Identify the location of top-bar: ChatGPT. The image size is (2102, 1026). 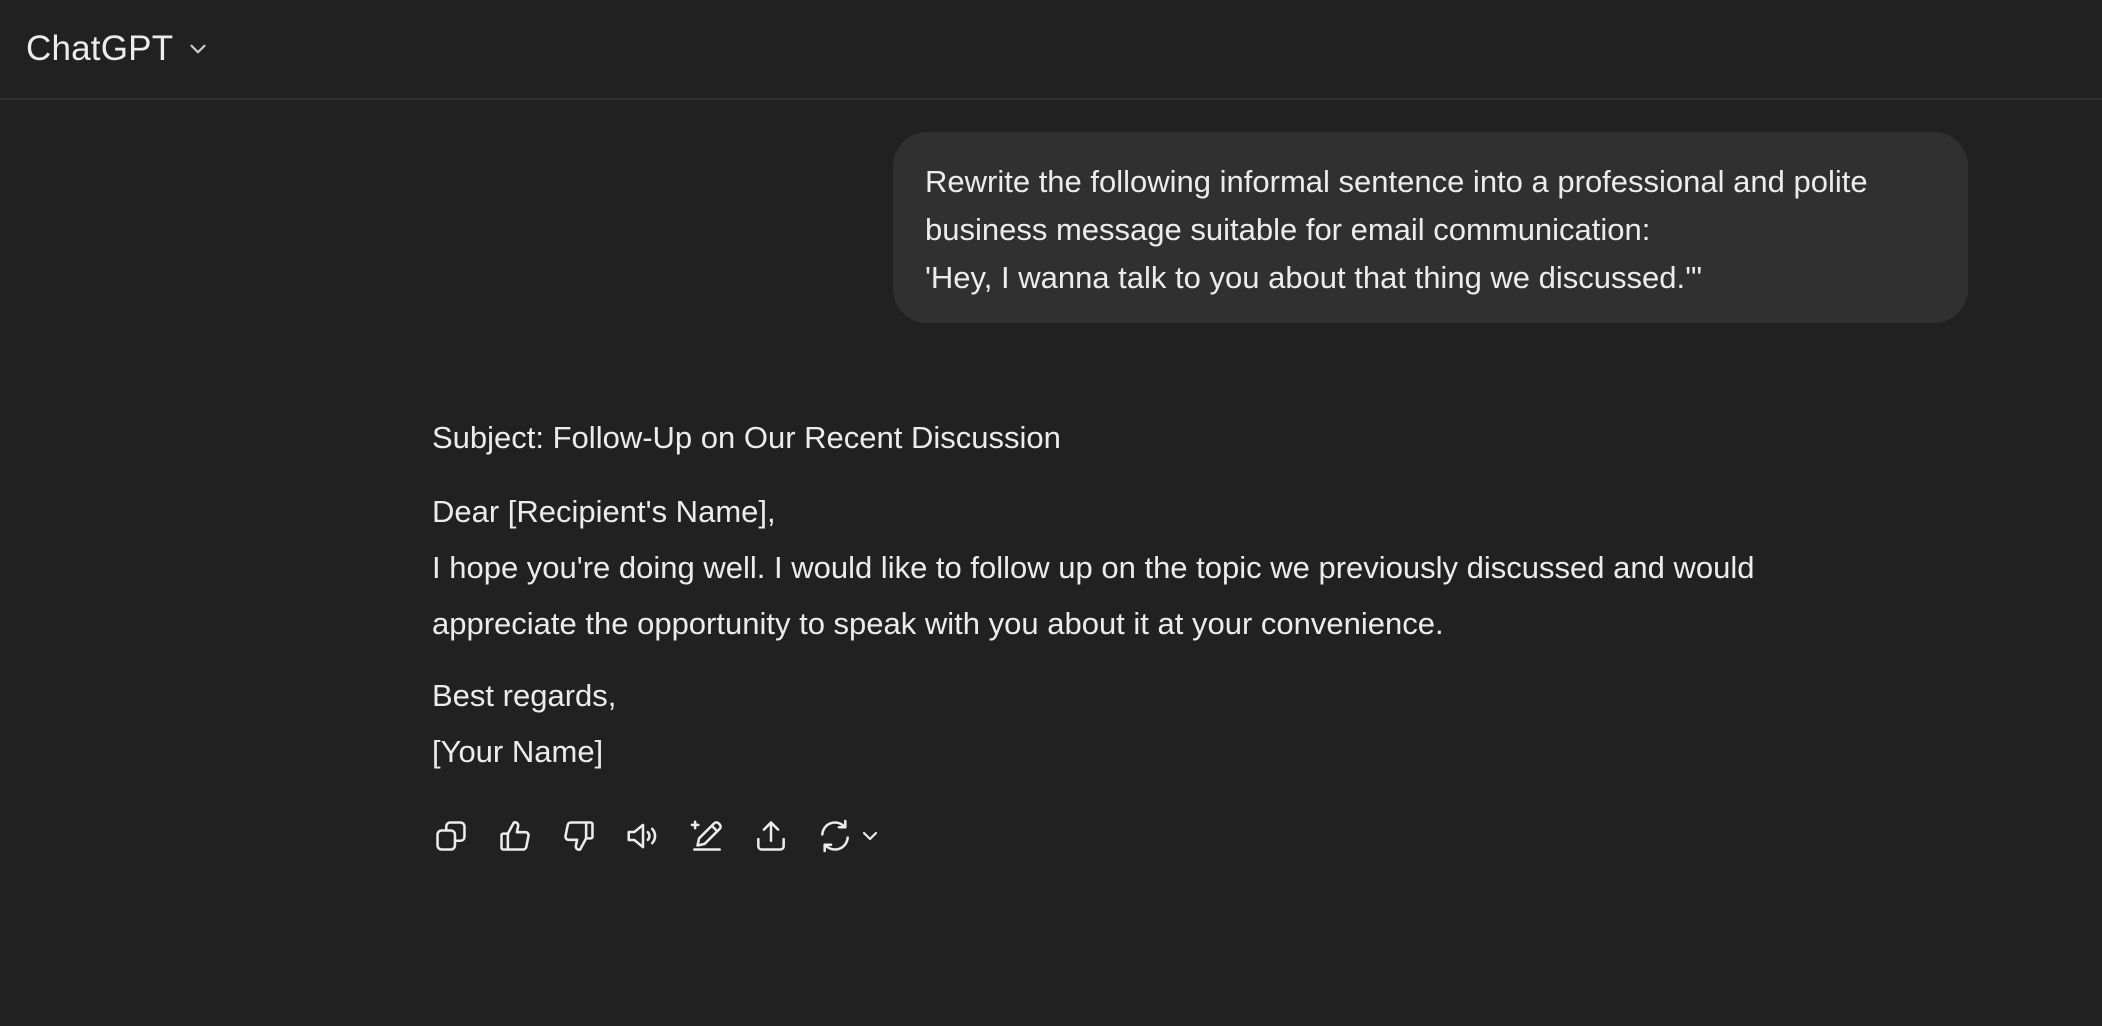
(1051, 50).